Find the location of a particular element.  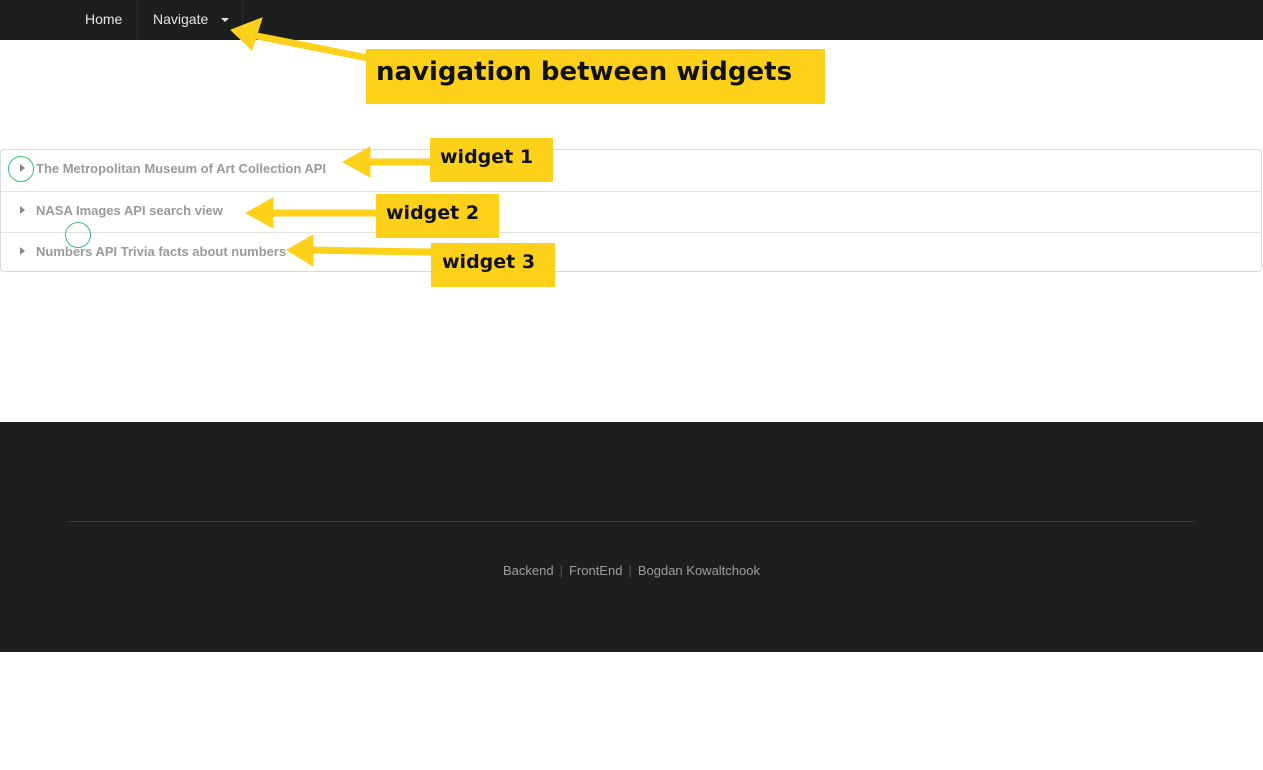

nav-navigate-dropdown: Navigate is located at coordinates (190, 20).